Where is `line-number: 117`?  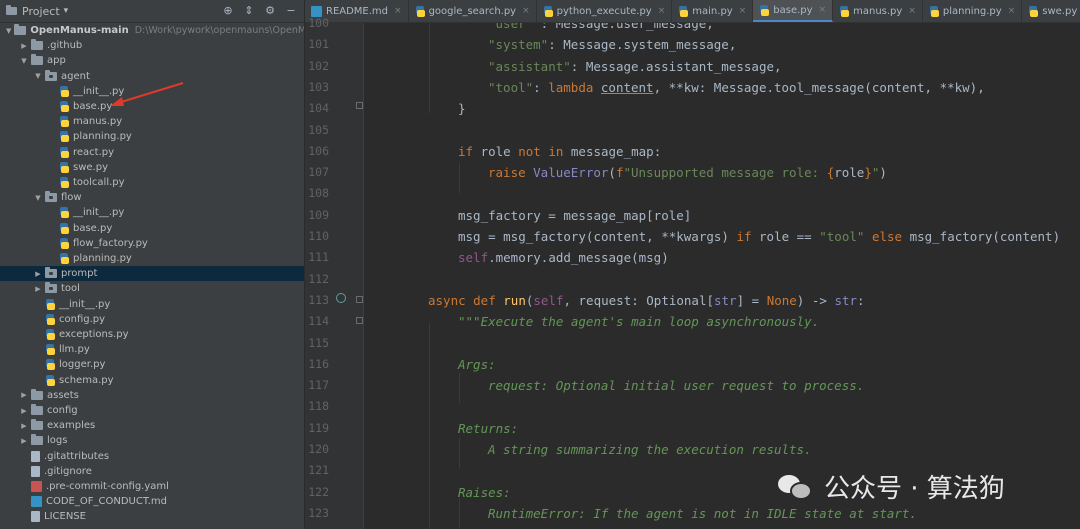
line-number: 117 is located at coordinates (318, 385).